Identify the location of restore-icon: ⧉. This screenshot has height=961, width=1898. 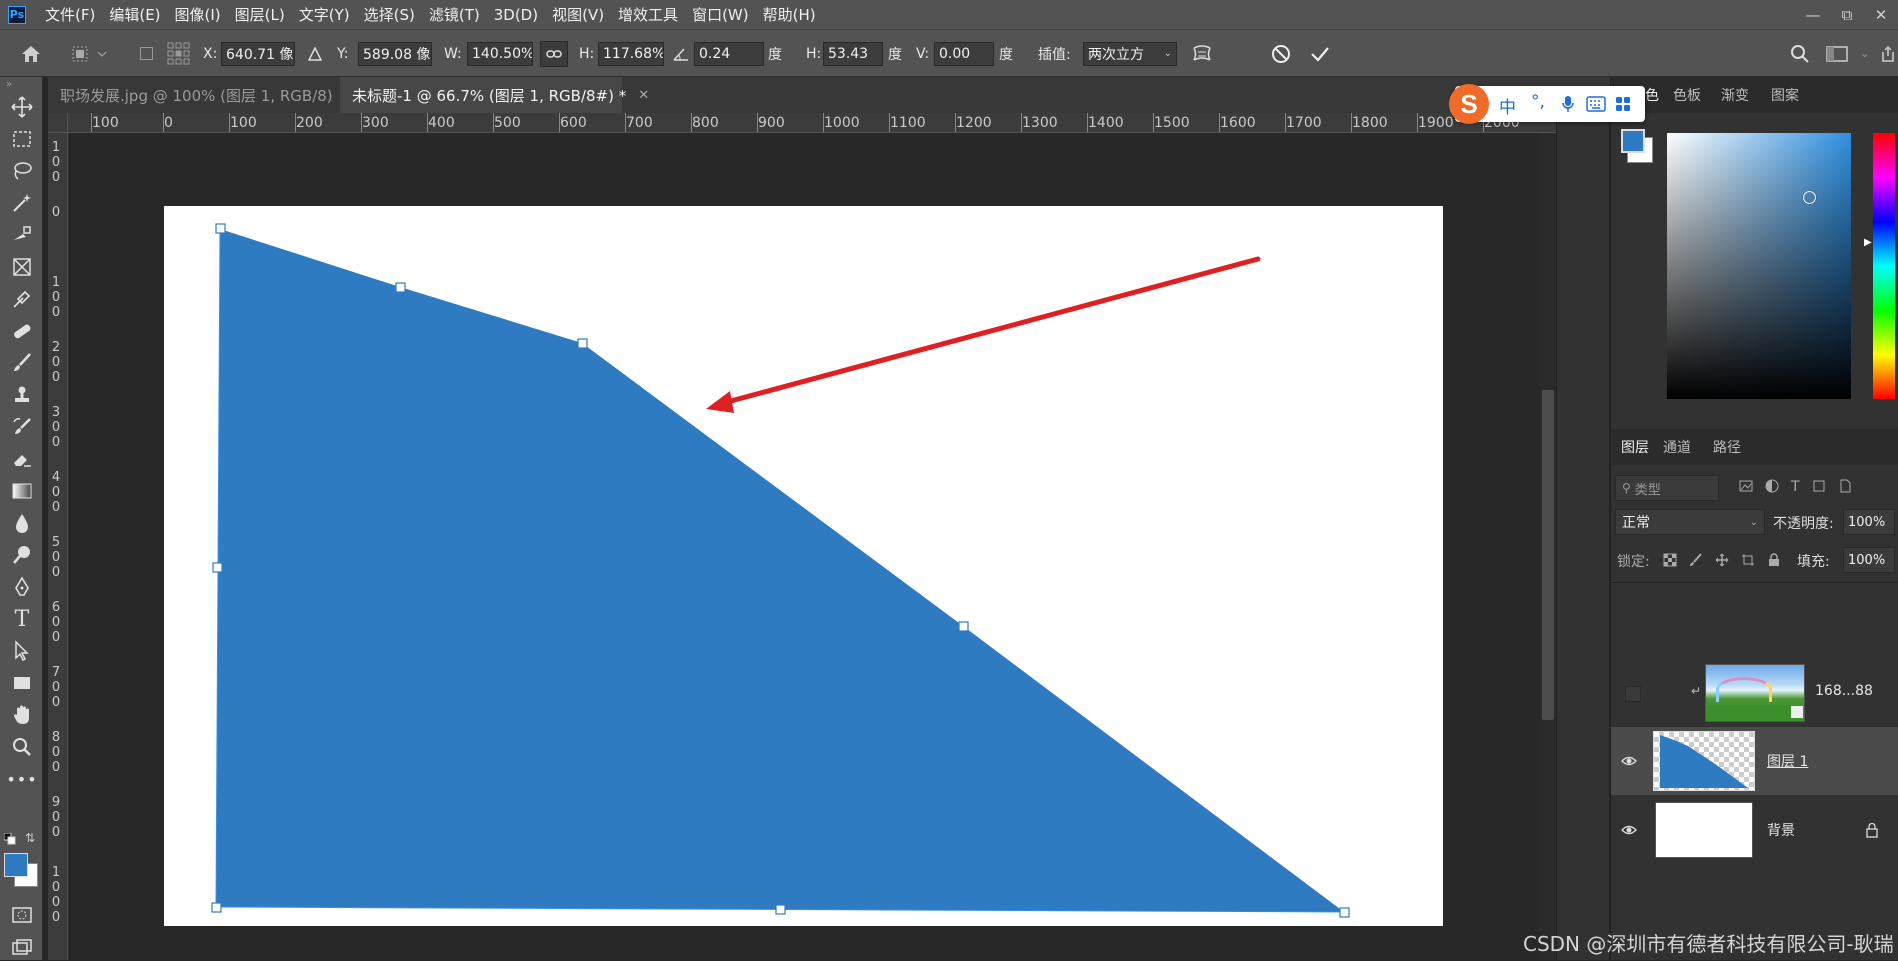
(1847, 15).